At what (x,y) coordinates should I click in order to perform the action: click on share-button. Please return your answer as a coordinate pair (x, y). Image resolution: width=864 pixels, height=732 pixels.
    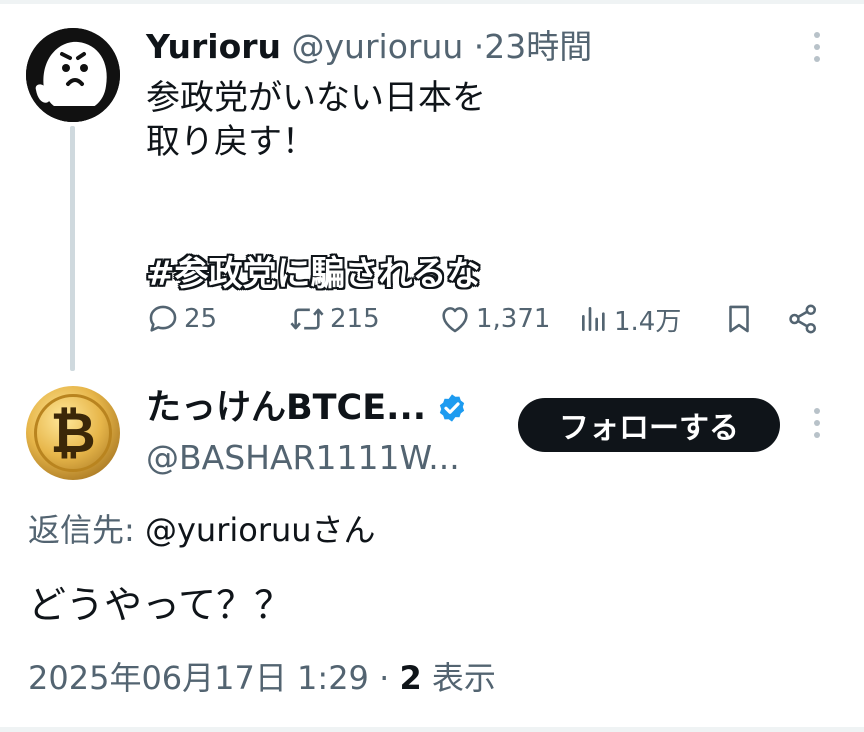
    Looking at the image, I should click on (803, 319).